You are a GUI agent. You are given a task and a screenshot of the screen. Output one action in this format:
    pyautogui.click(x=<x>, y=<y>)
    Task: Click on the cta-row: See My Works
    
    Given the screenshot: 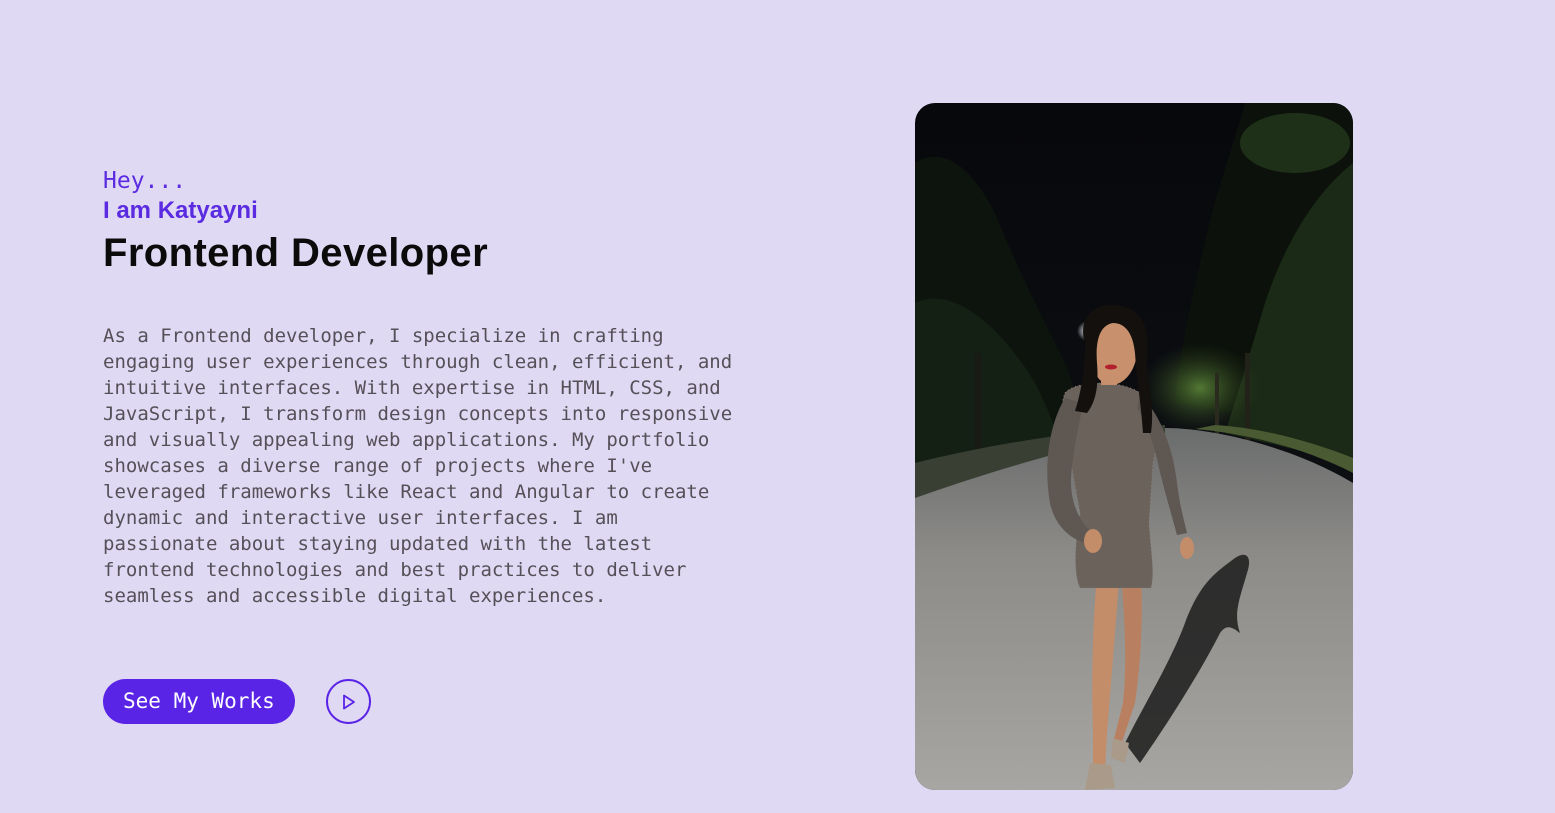 What is the action you would take?
    pyautogui.click(x=237, y=701)
    